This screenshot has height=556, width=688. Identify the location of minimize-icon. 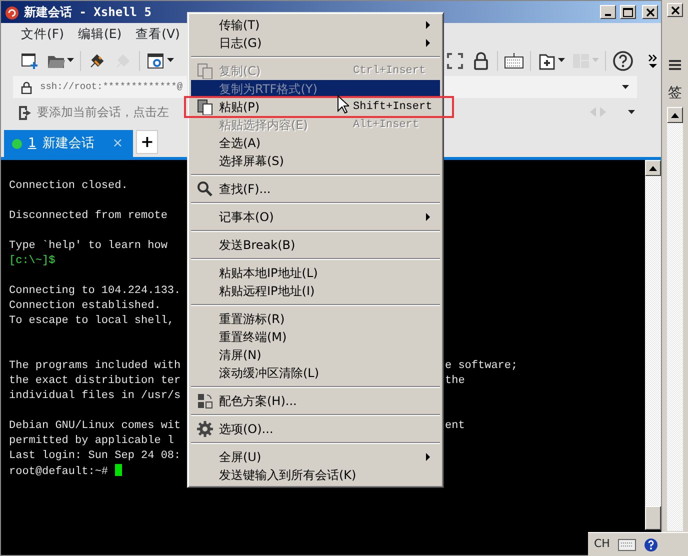
(608, 15).